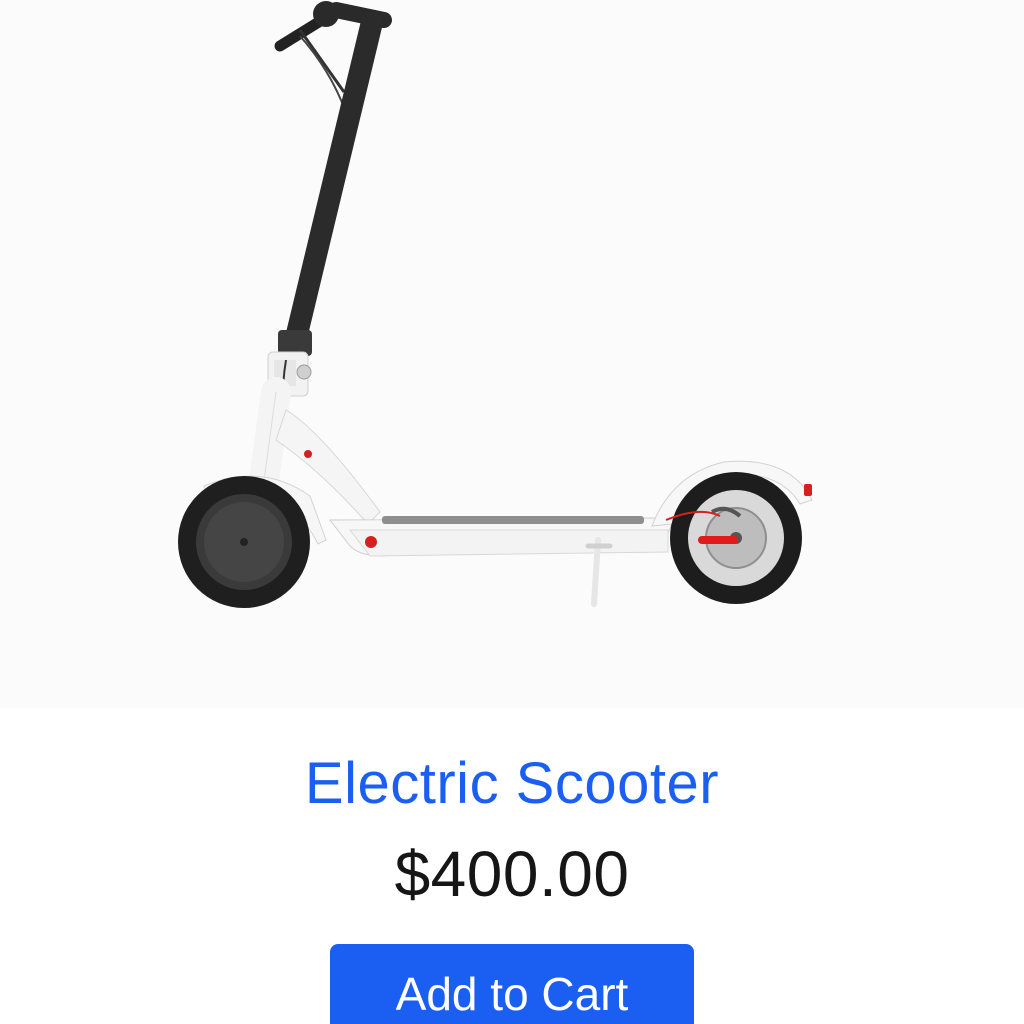 This screenshot has height=1024, width=1024. What do you see at coordinates (512, 874) in the screenshot?
I see `product-price: $400.00` at bounding box center [512, 874].